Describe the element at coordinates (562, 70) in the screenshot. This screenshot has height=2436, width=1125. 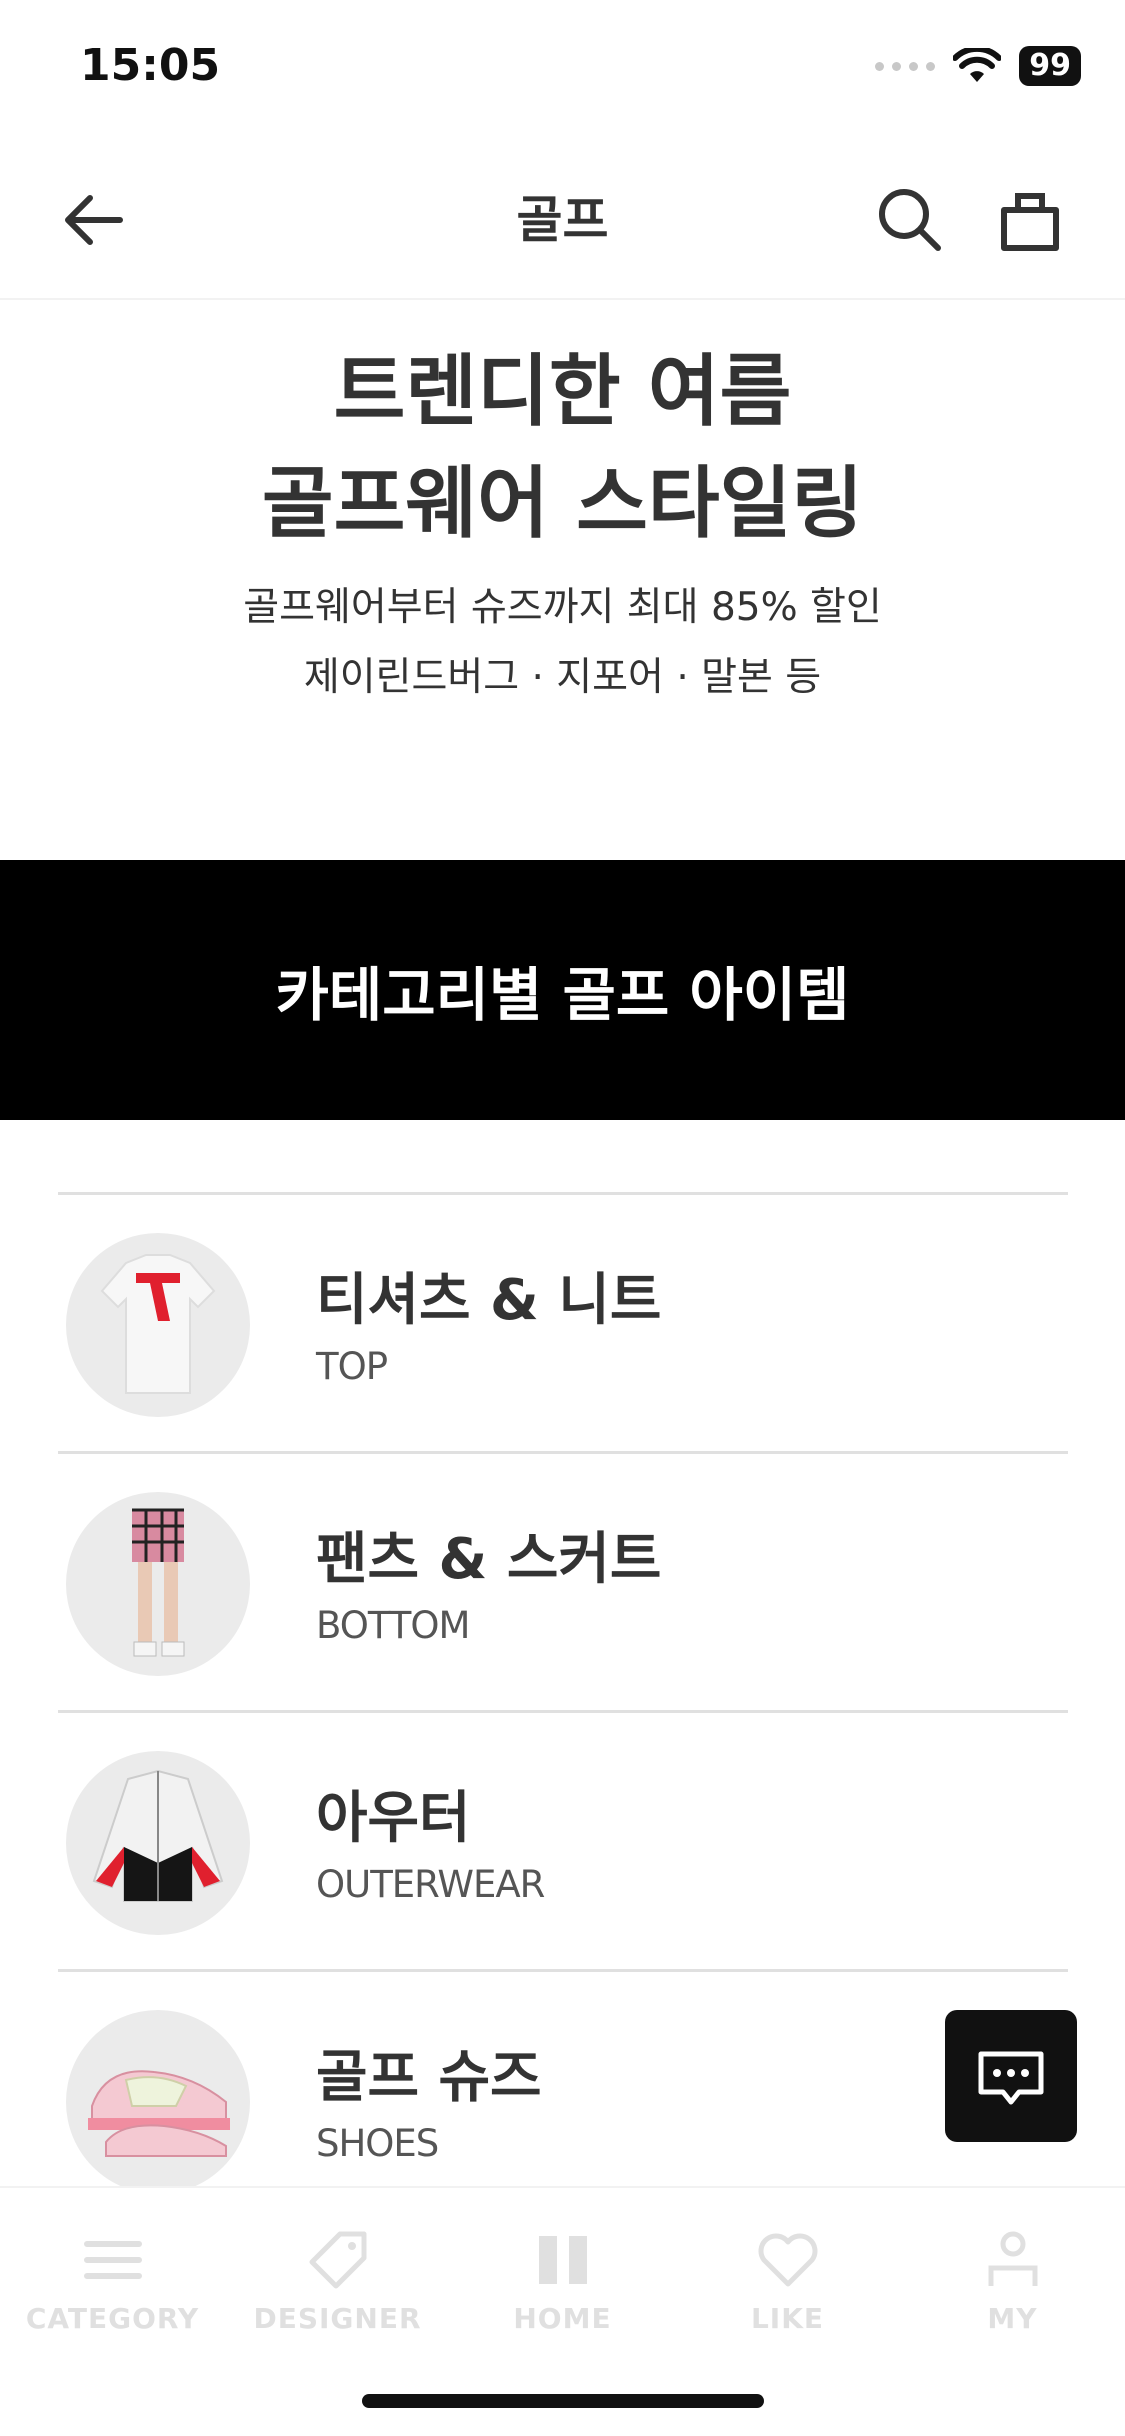
I see `status-bar: 15:05 99` at that location.